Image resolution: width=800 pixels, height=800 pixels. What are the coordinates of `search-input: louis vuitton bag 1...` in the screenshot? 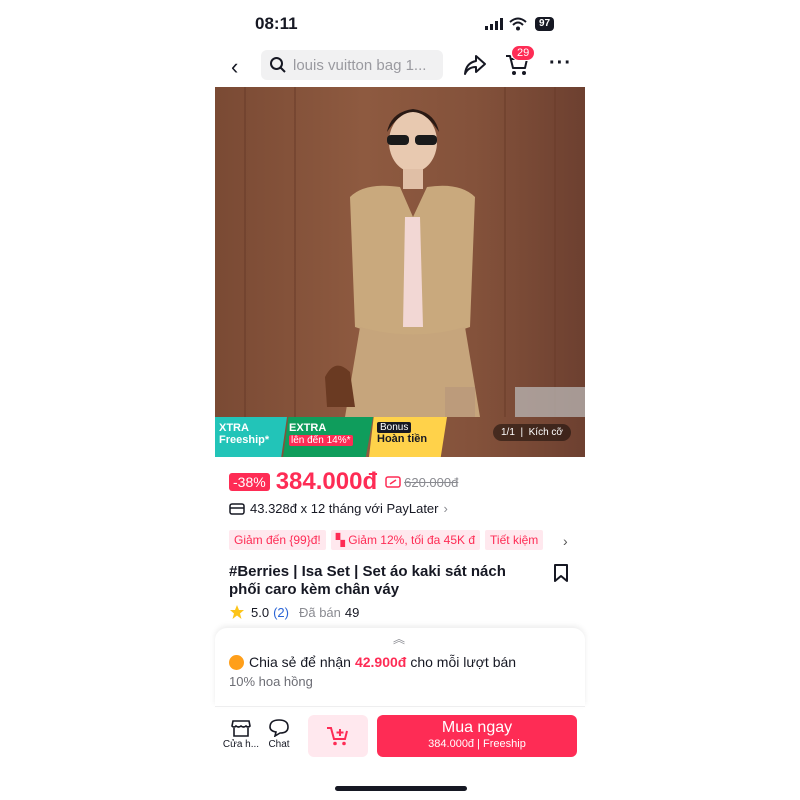 It's located at (352, 65).